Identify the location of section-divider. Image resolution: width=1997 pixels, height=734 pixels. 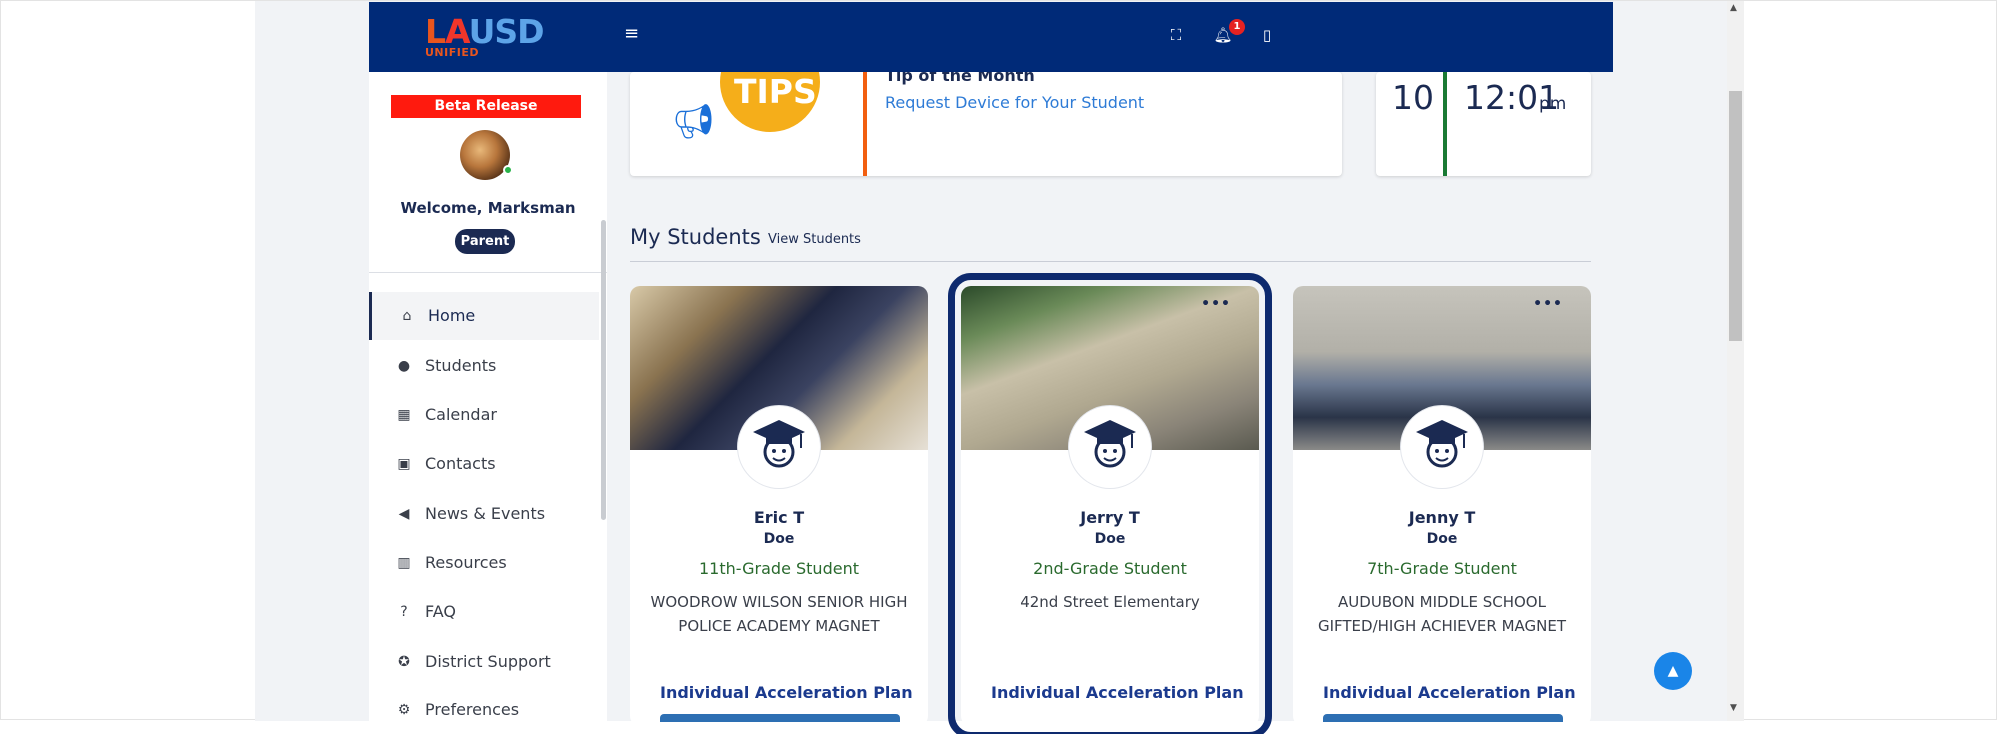
(1110, 261).